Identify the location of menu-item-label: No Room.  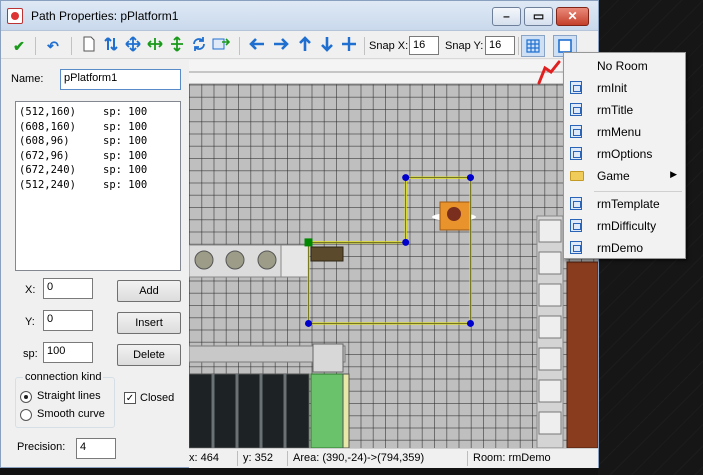
(622, 66).